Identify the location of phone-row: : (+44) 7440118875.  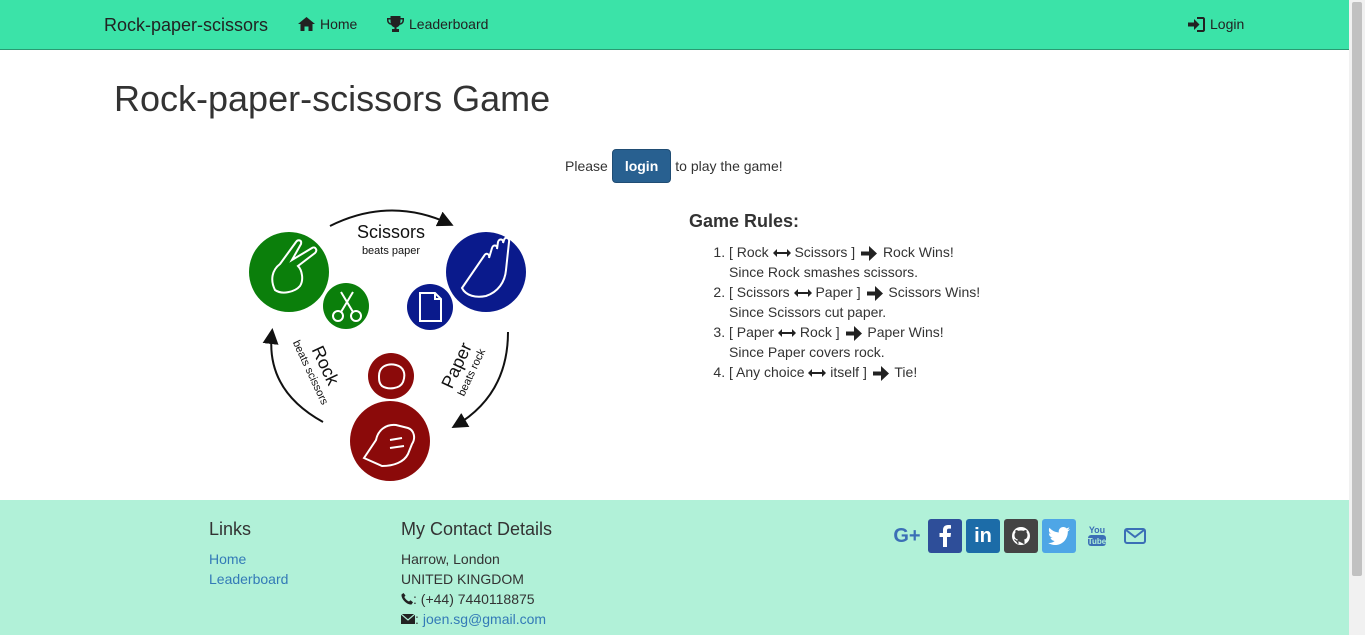
(468, 599).